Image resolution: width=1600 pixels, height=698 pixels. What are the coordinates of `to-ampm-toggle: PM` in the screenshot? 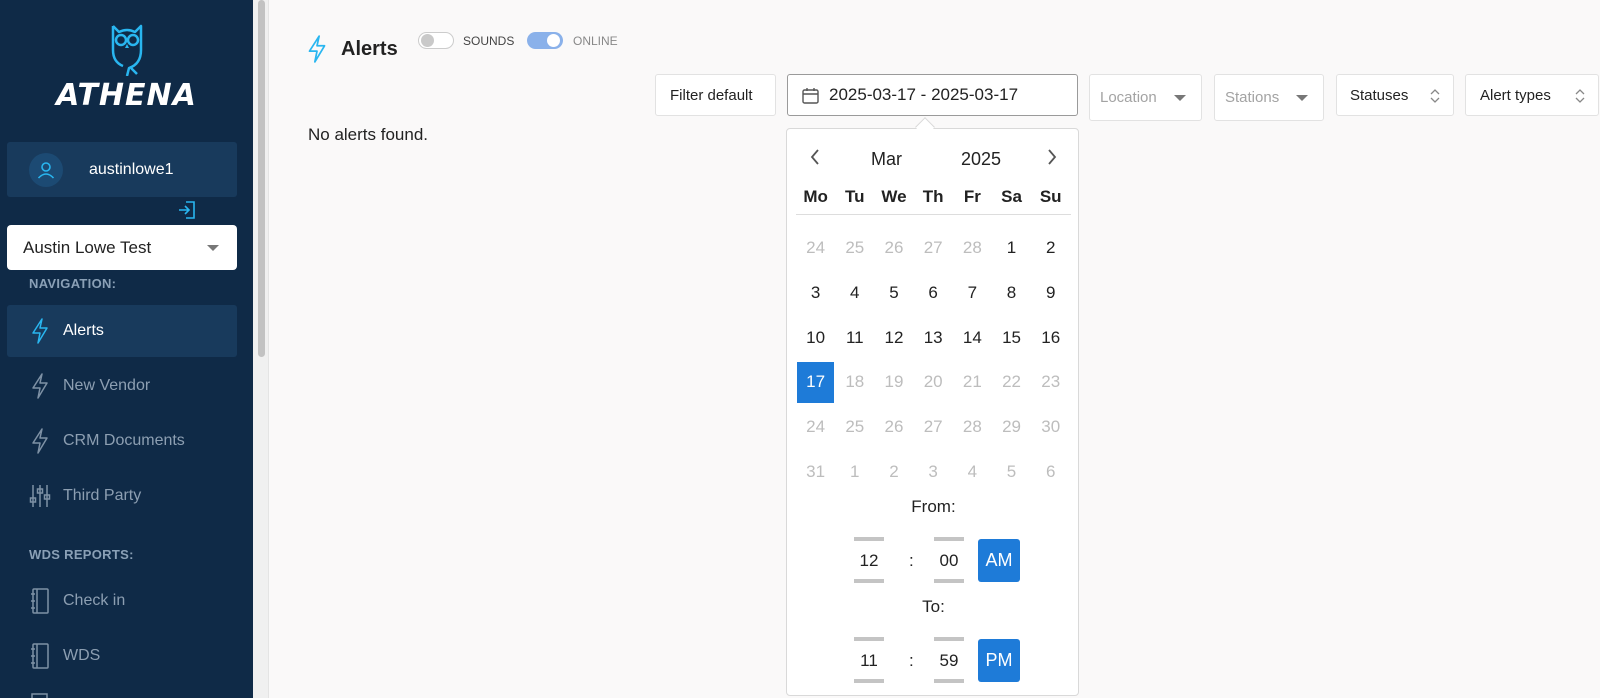 It's located at (999, 660).